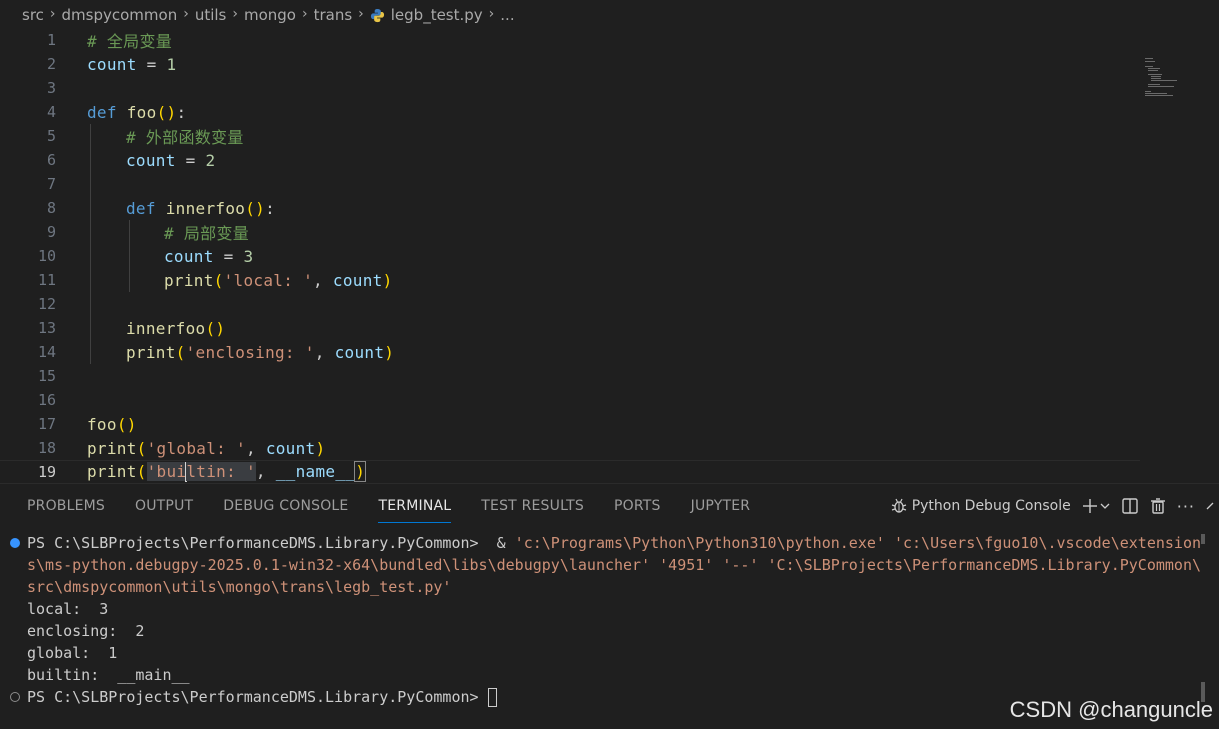  What do you see at coordinates (570, 352) in the screenshot?
I see `code-line: 14 print('enclosing: ', count)` at bounding box center [570, 352].